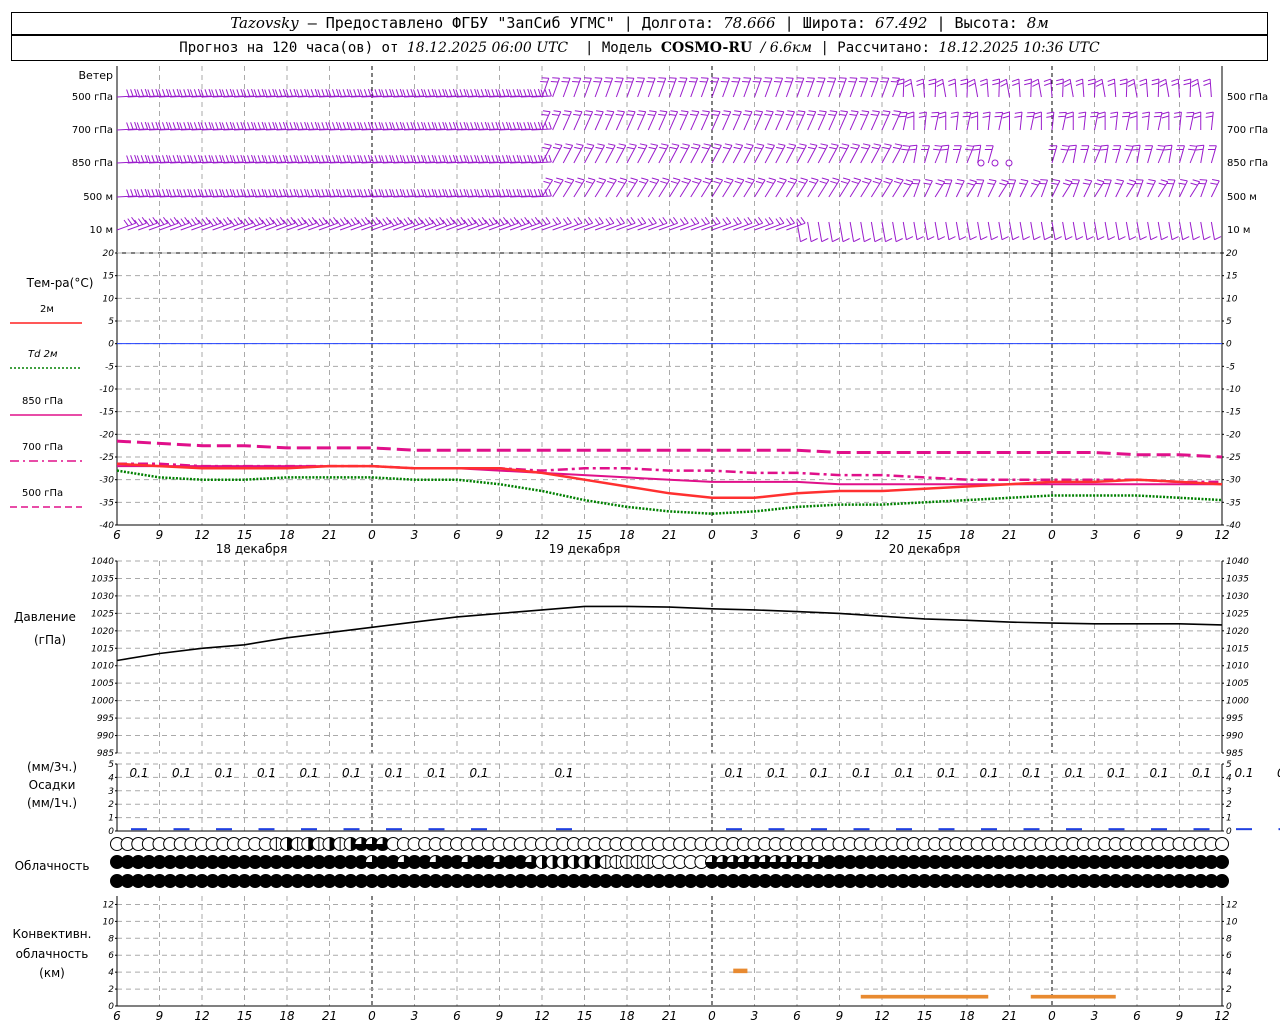 This screenshot has width=1280, height=1024. Describe the element at coordinates (585, 549) in the screenshot. I see `day-label: 19 декабря` at that location.